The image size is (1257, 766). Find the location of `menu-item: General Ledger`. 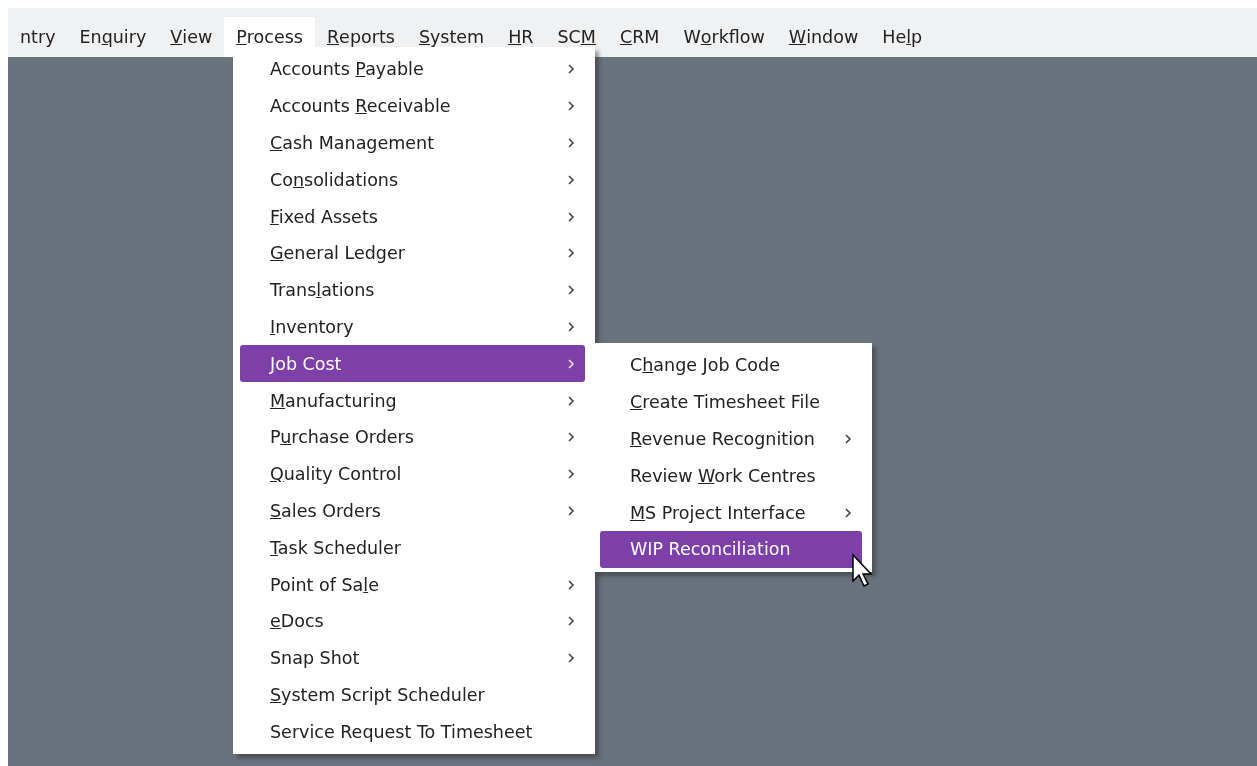

menu-item: General Ledger is located at coordinates (412, 253).